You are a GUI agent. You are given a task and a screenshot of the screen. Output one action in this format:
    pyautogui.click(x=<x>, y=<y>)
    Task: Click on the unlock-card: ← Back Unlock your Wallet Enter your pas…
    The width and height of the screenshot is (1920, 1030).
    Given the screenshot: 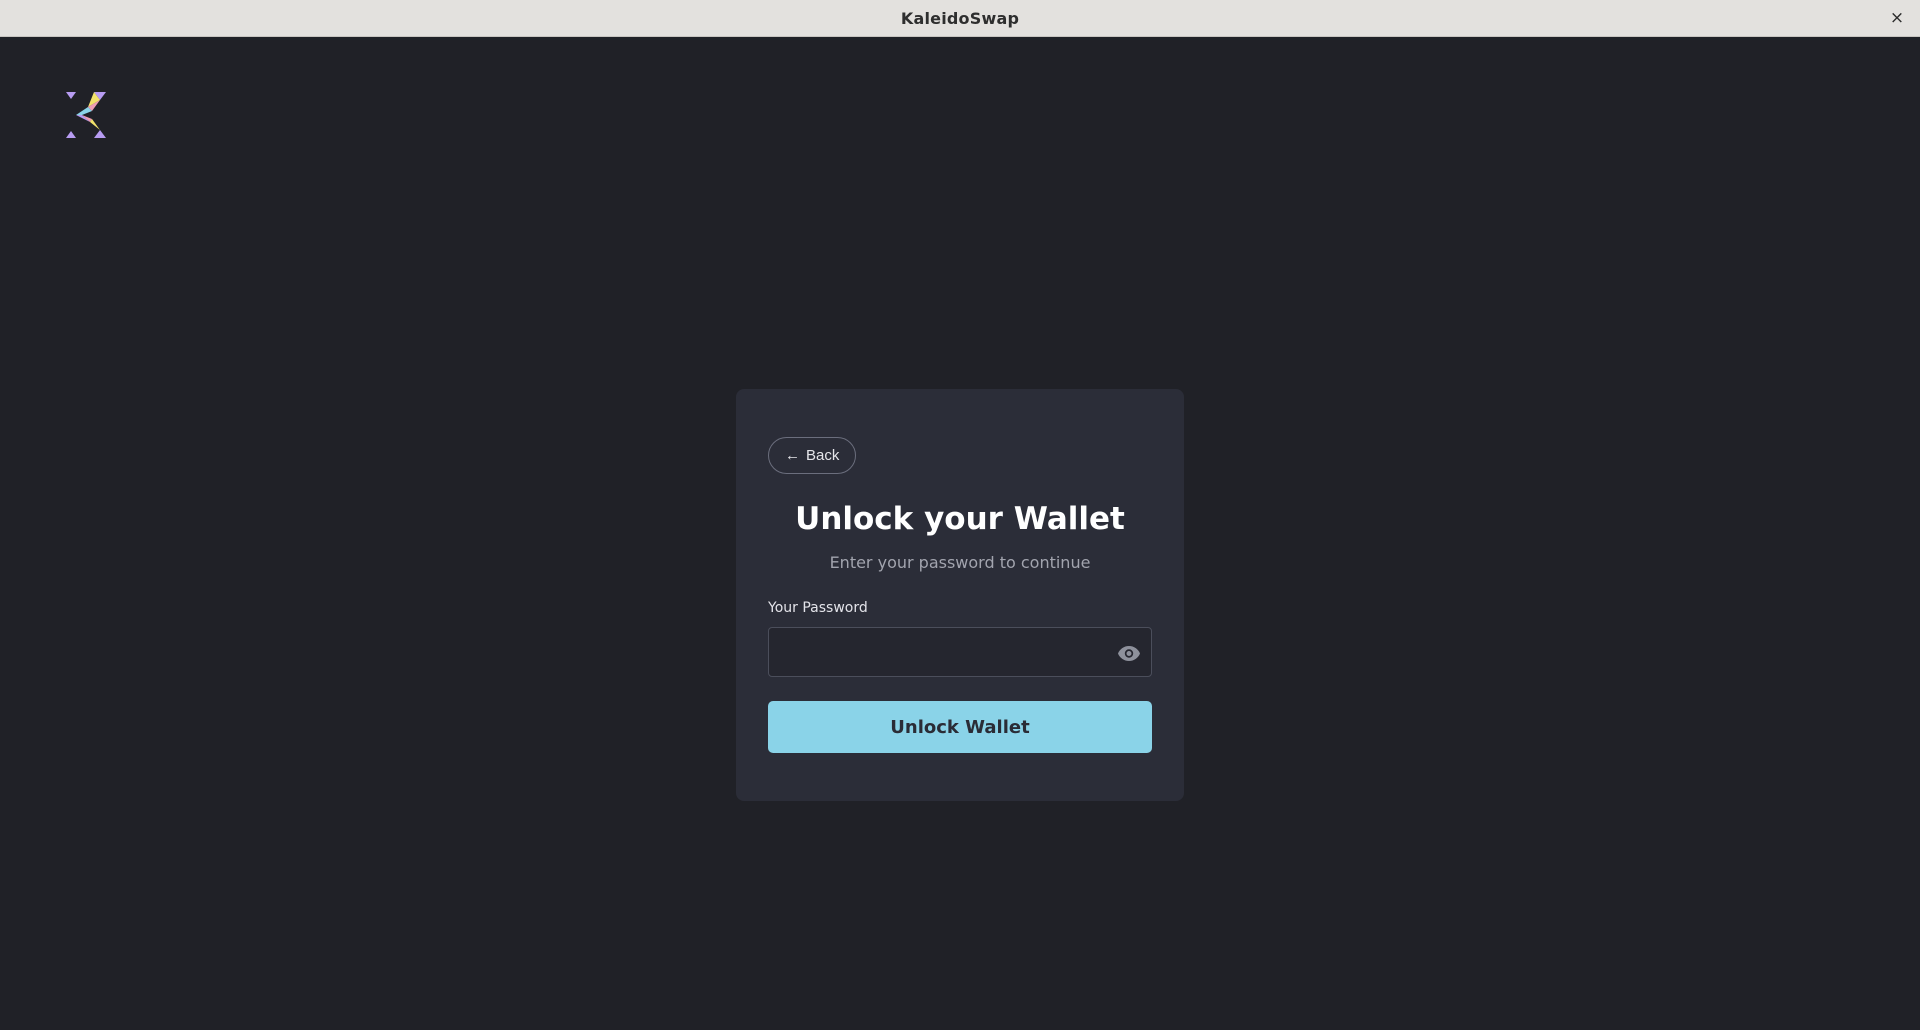 What is the action you would take?
    pyautogui.click(x=960, y=595)
    